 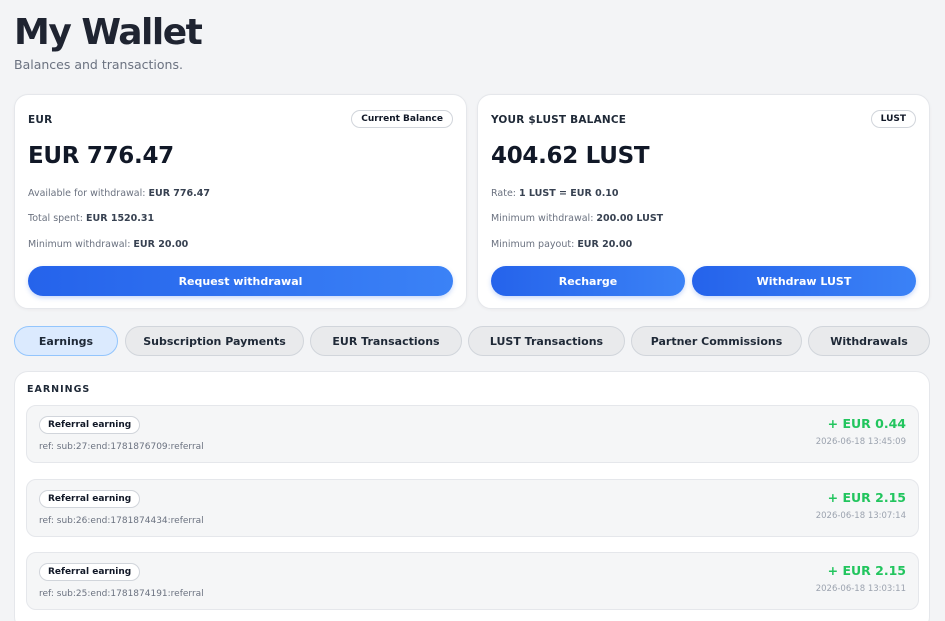 I want to click on lust-badge: LUST, so click(x=893, y=119).